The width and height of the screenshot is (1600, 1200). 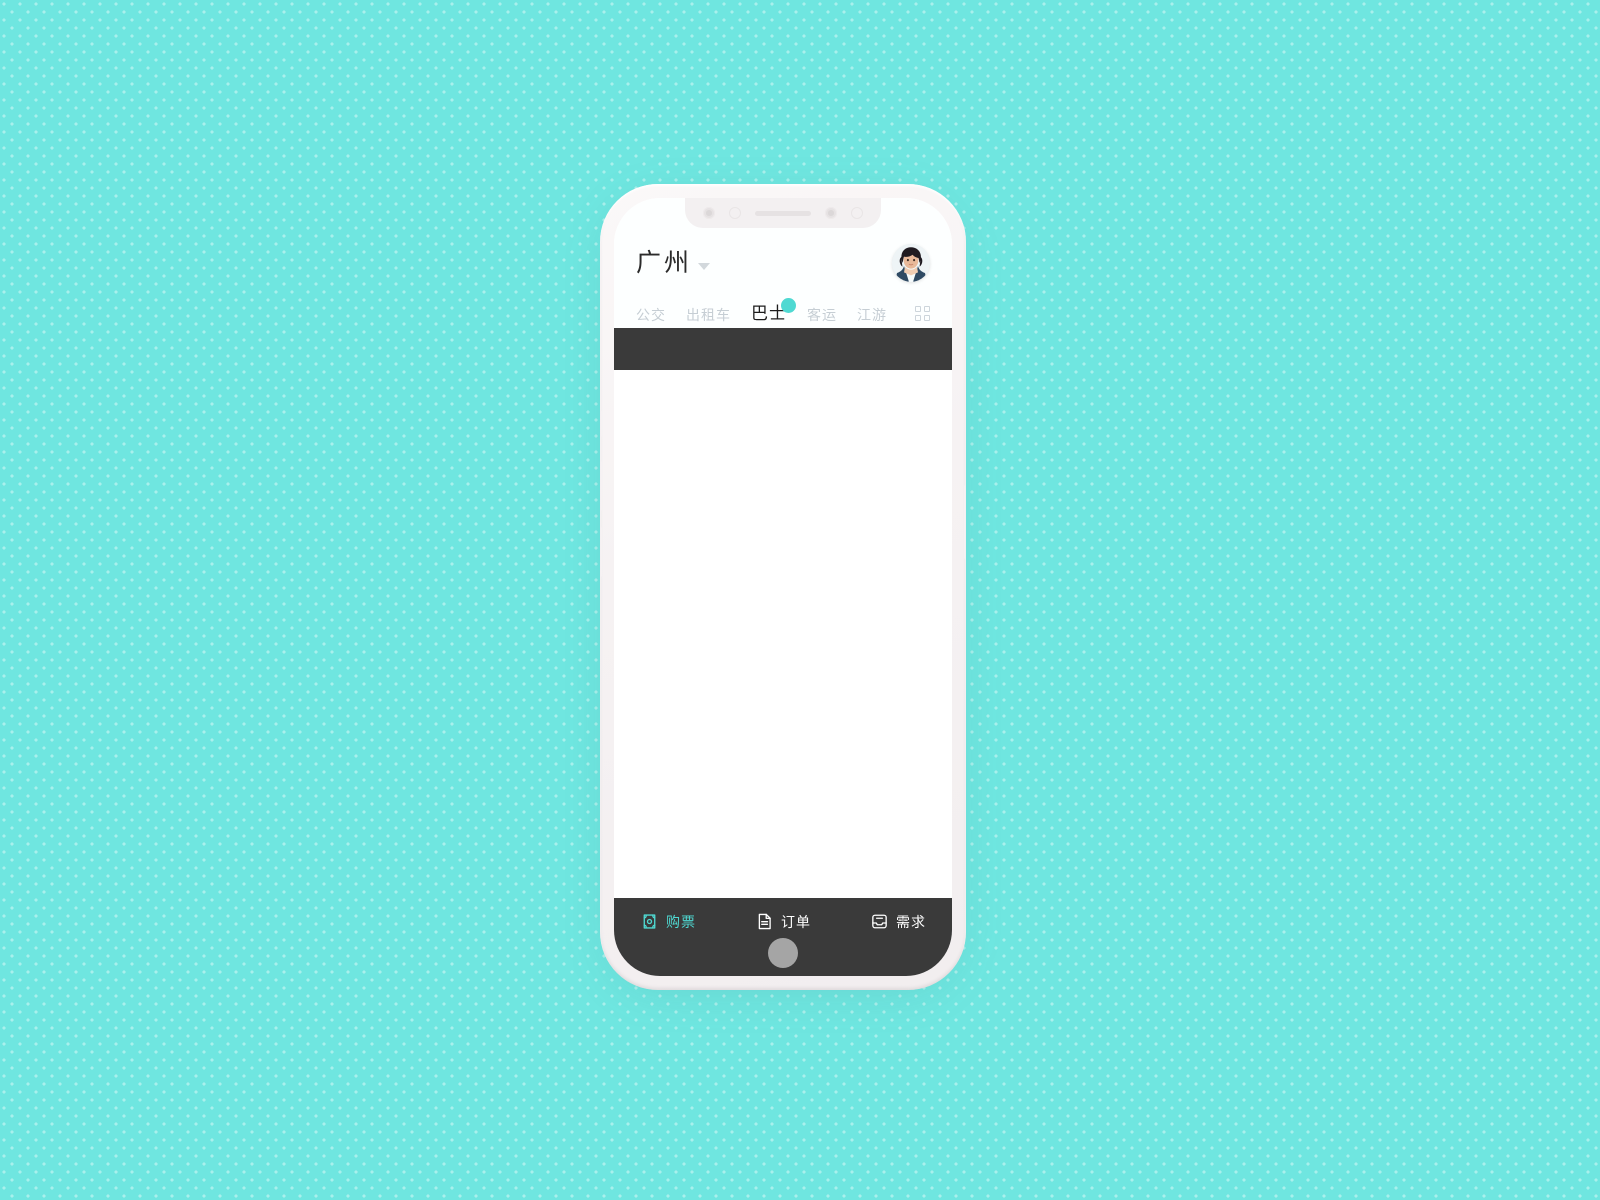 I want to click on tab-label: 公交, so click(x=651, y=315).